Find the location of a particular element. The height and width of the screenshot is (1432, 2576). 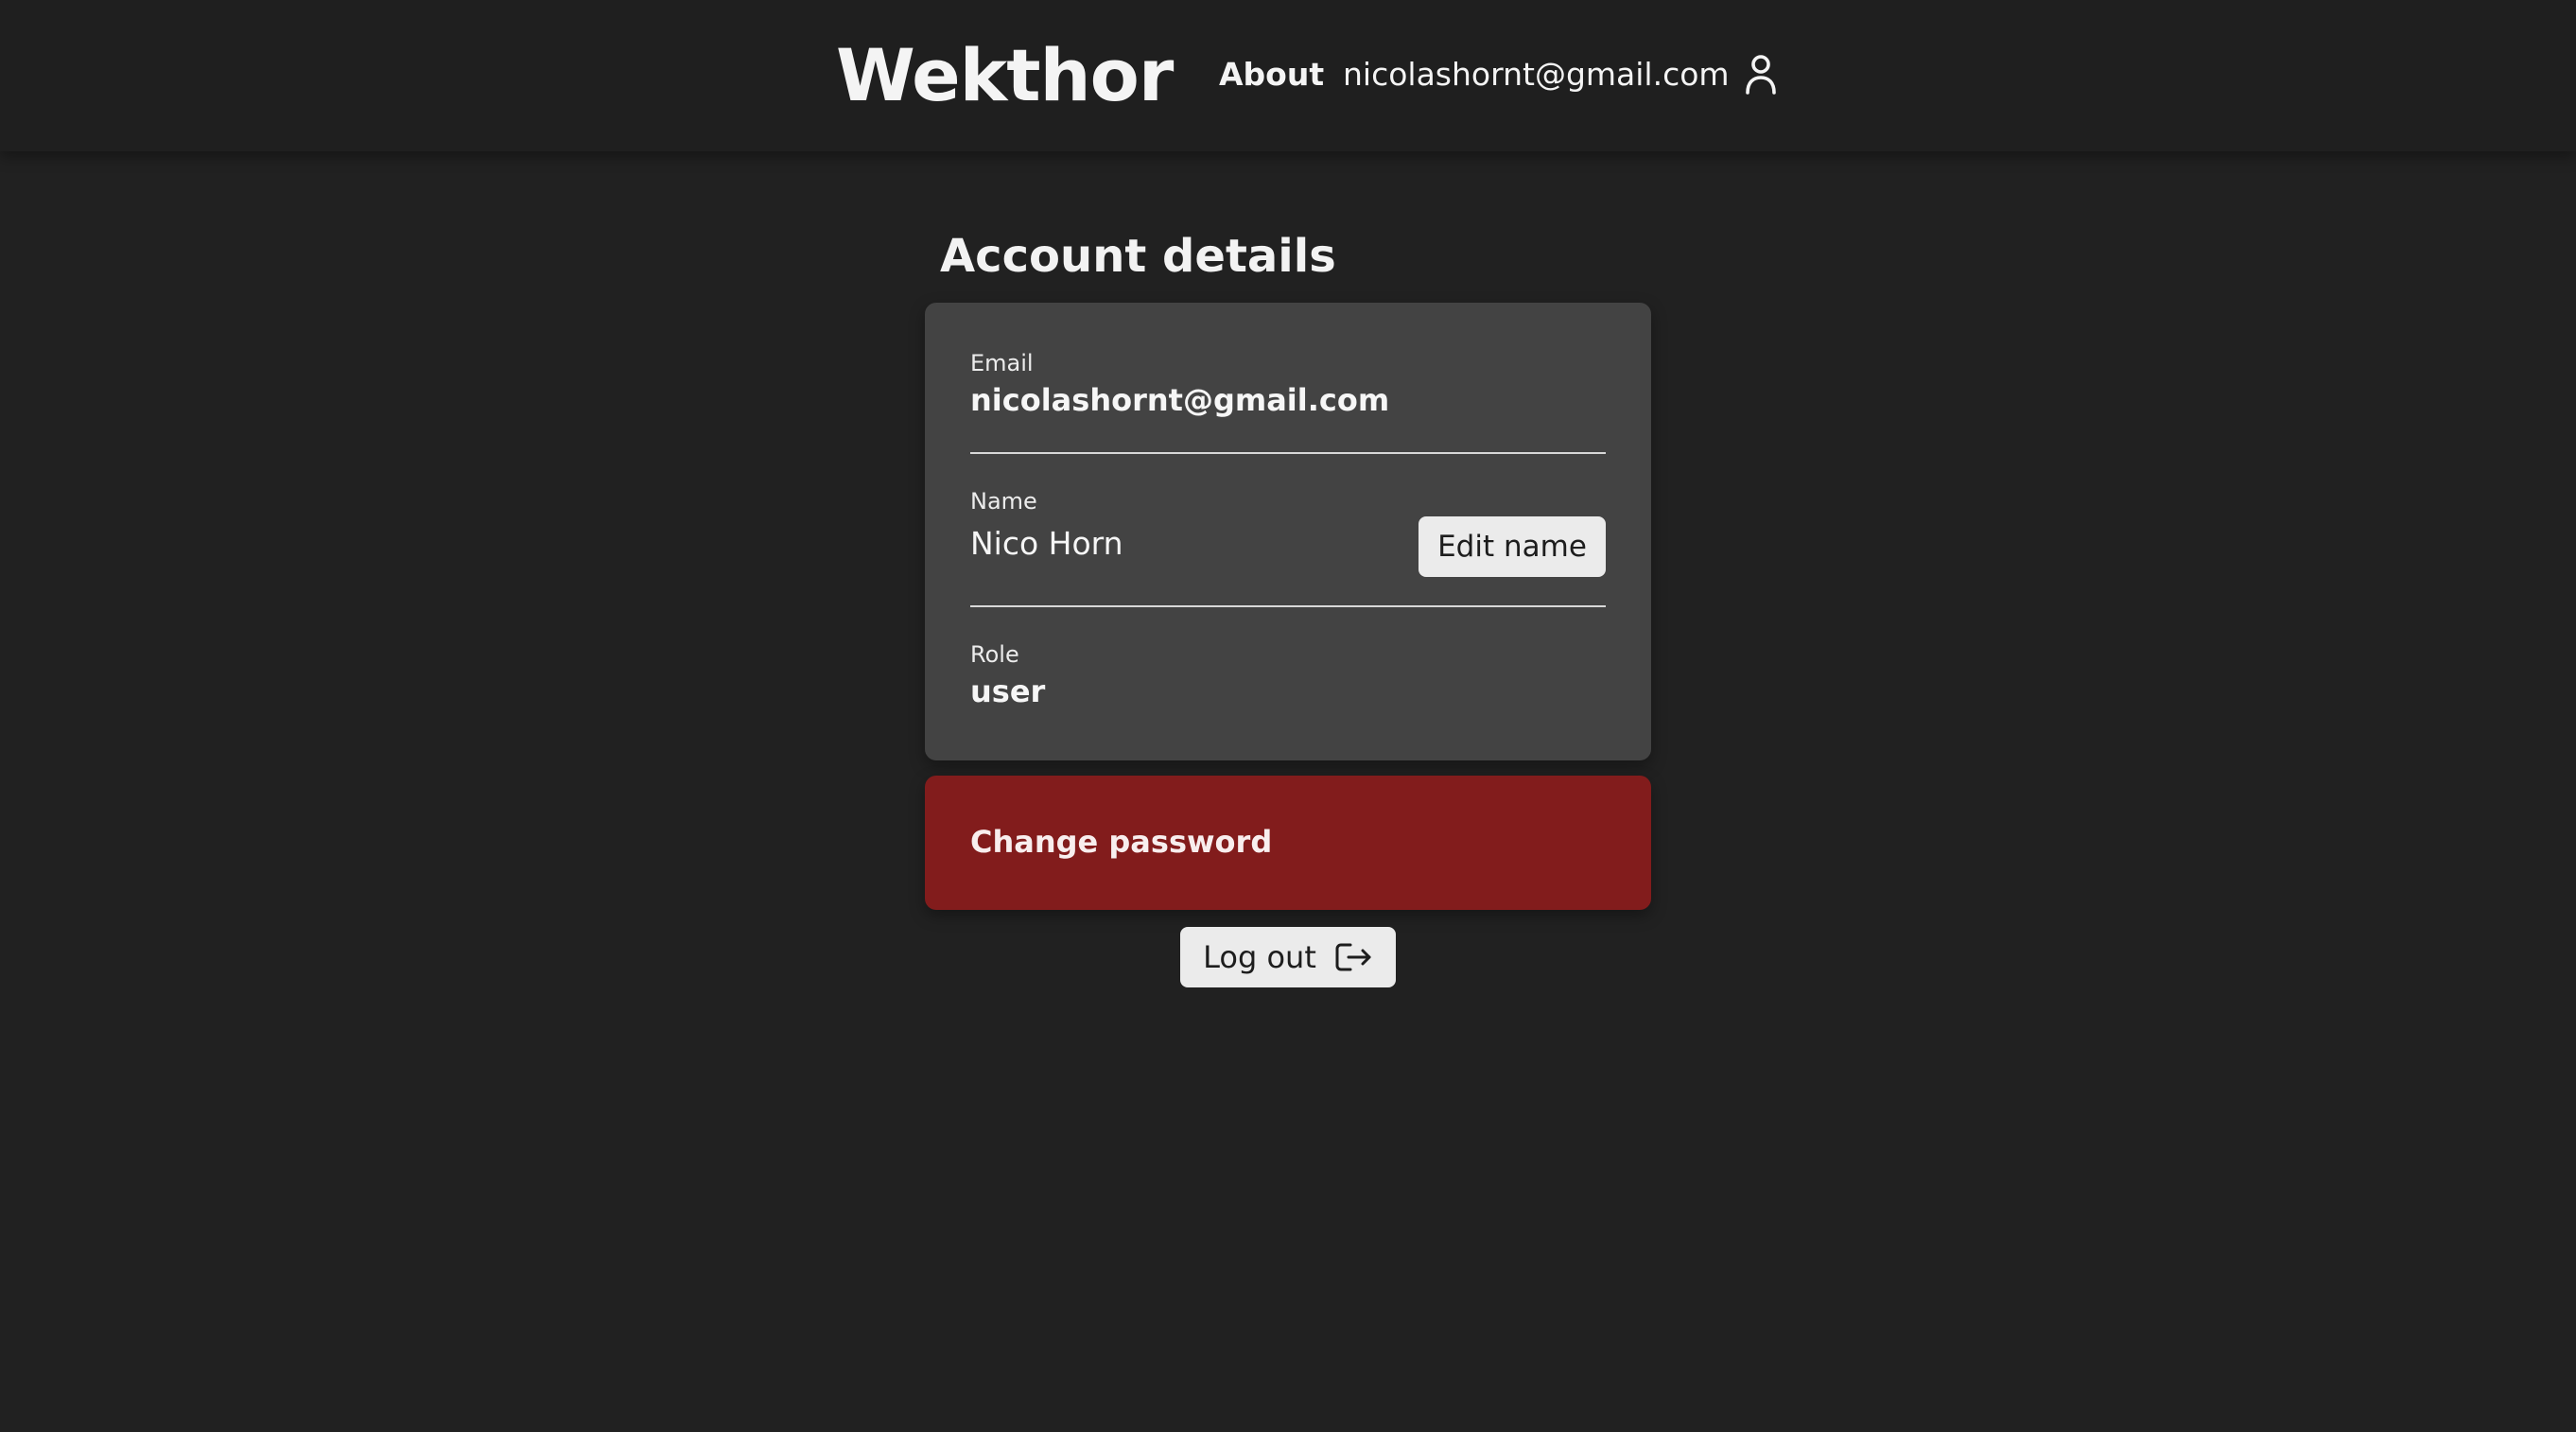

change-password-button: Change password is located at coordinates (1288, 843).